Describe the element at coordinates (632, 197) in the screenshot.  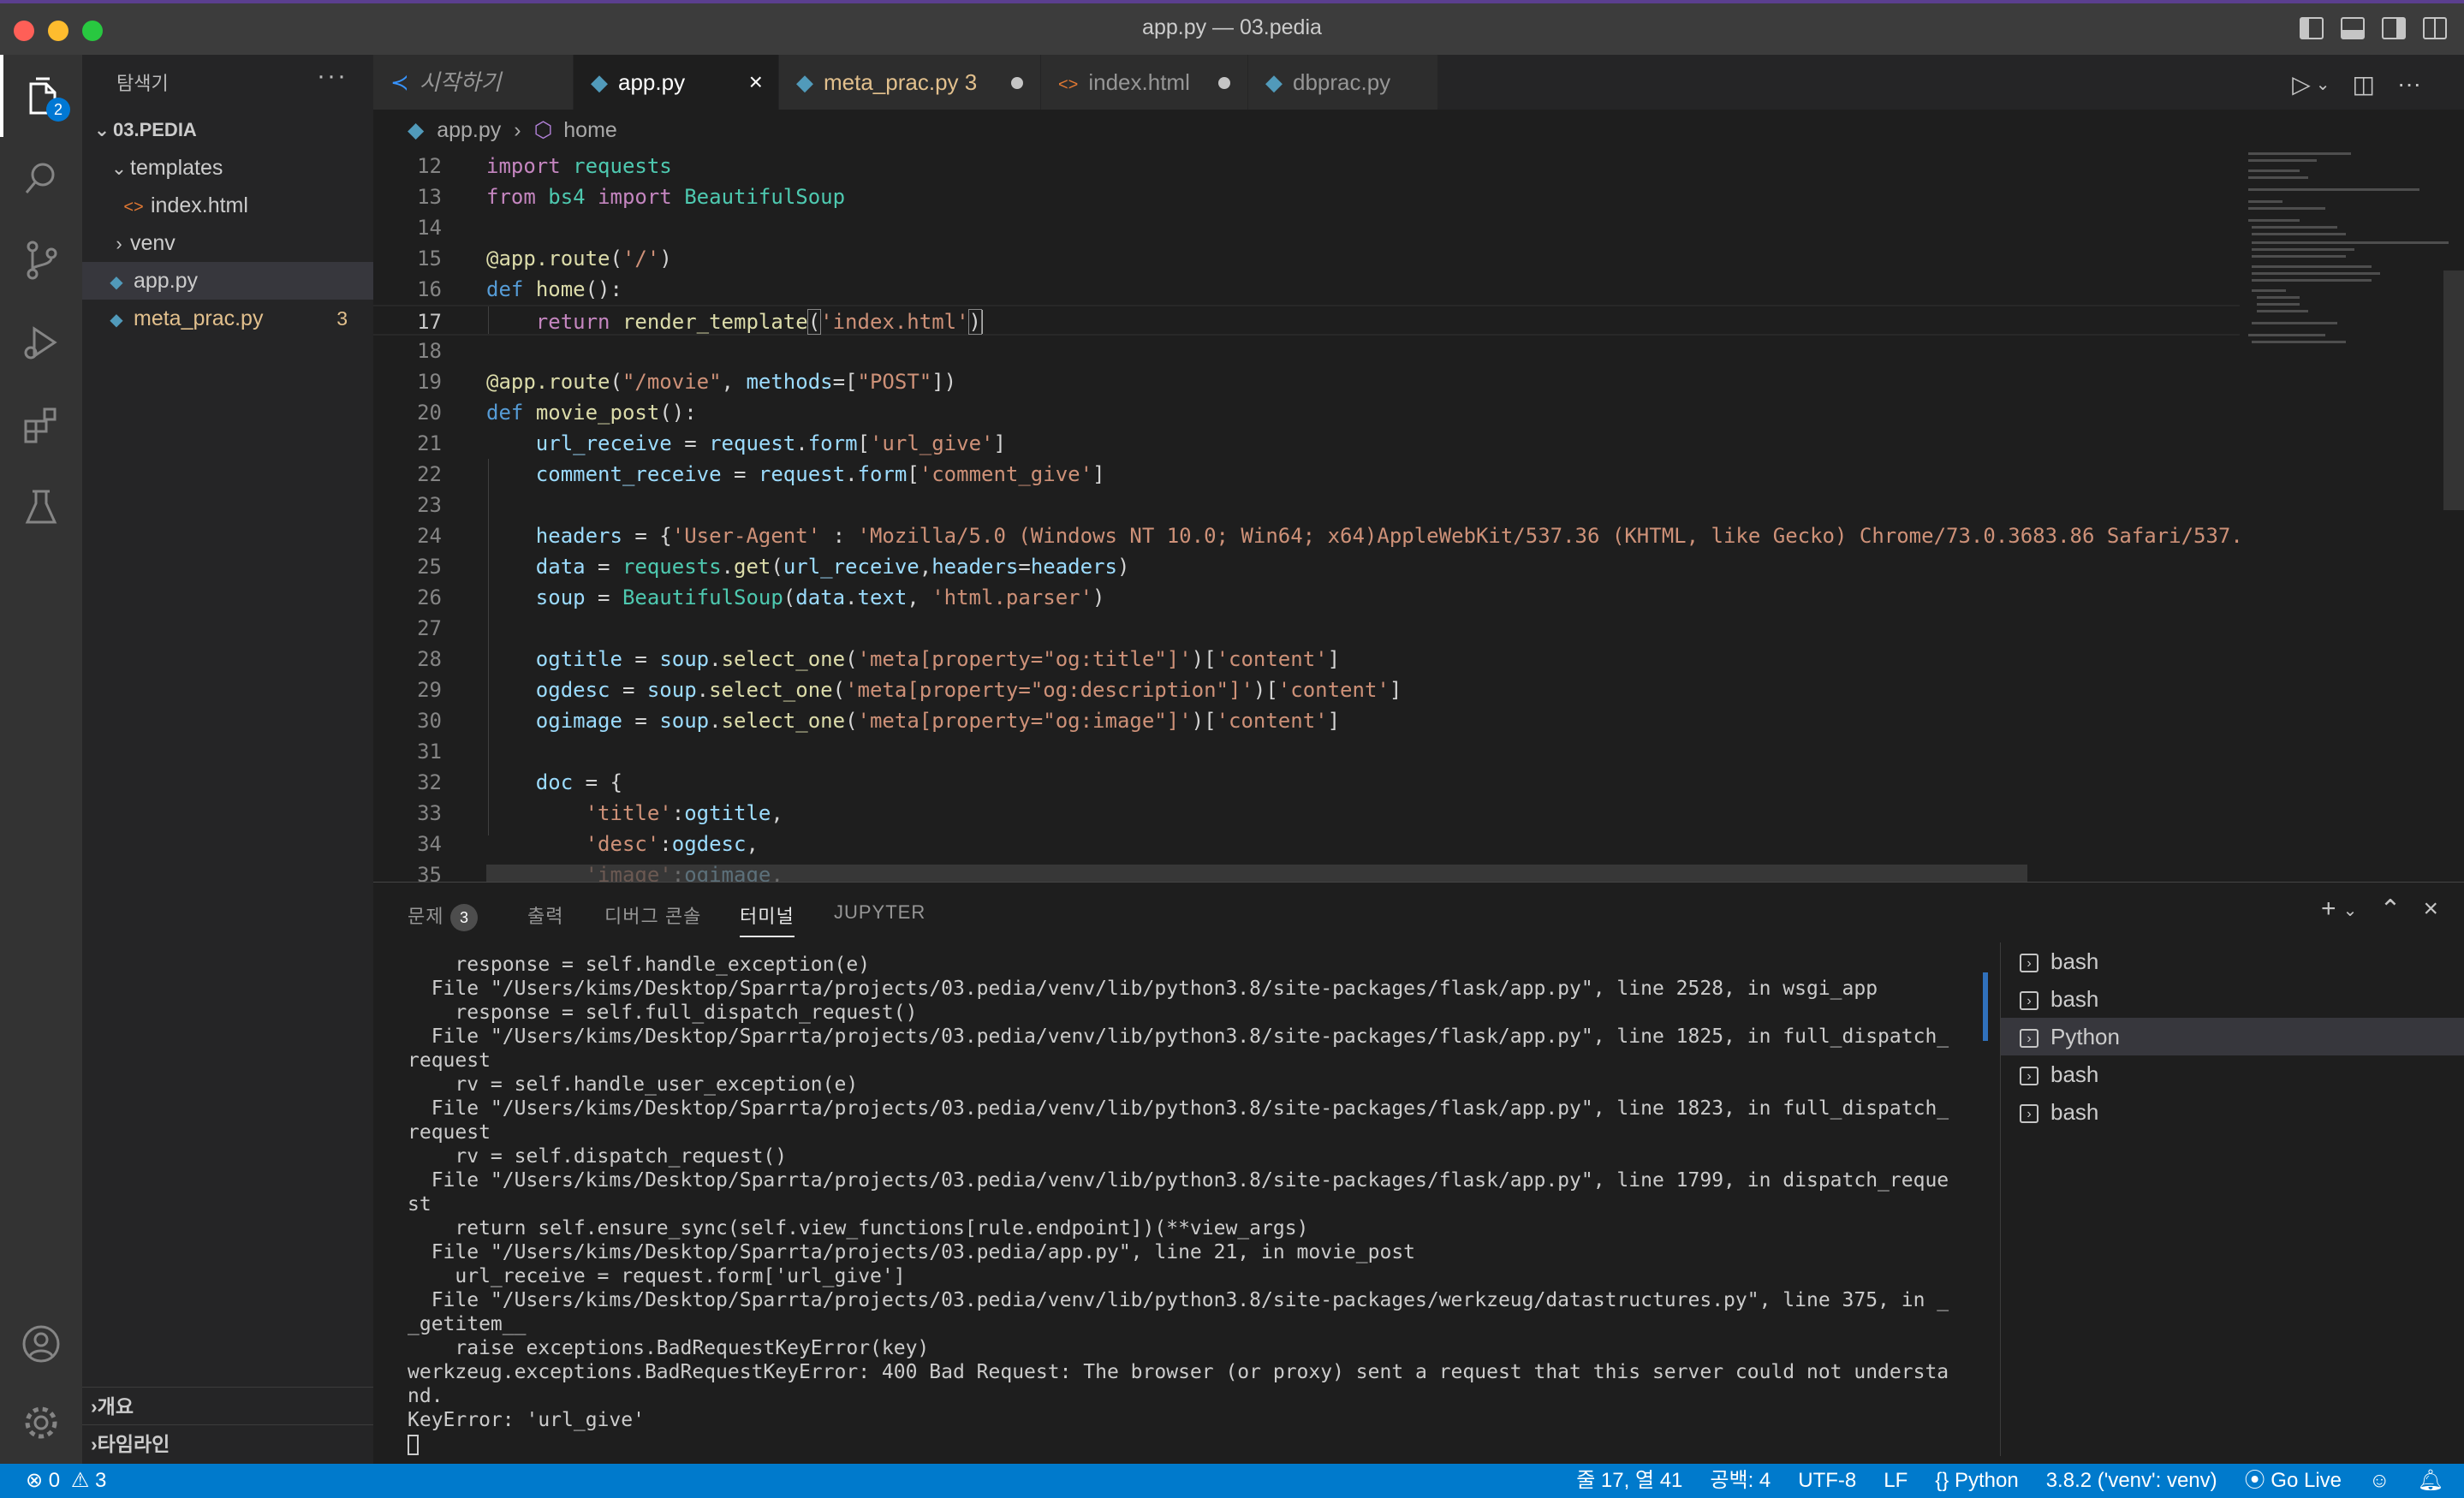
I see `code-line: 13 from bs4 import BeautifulSoup` at that location.